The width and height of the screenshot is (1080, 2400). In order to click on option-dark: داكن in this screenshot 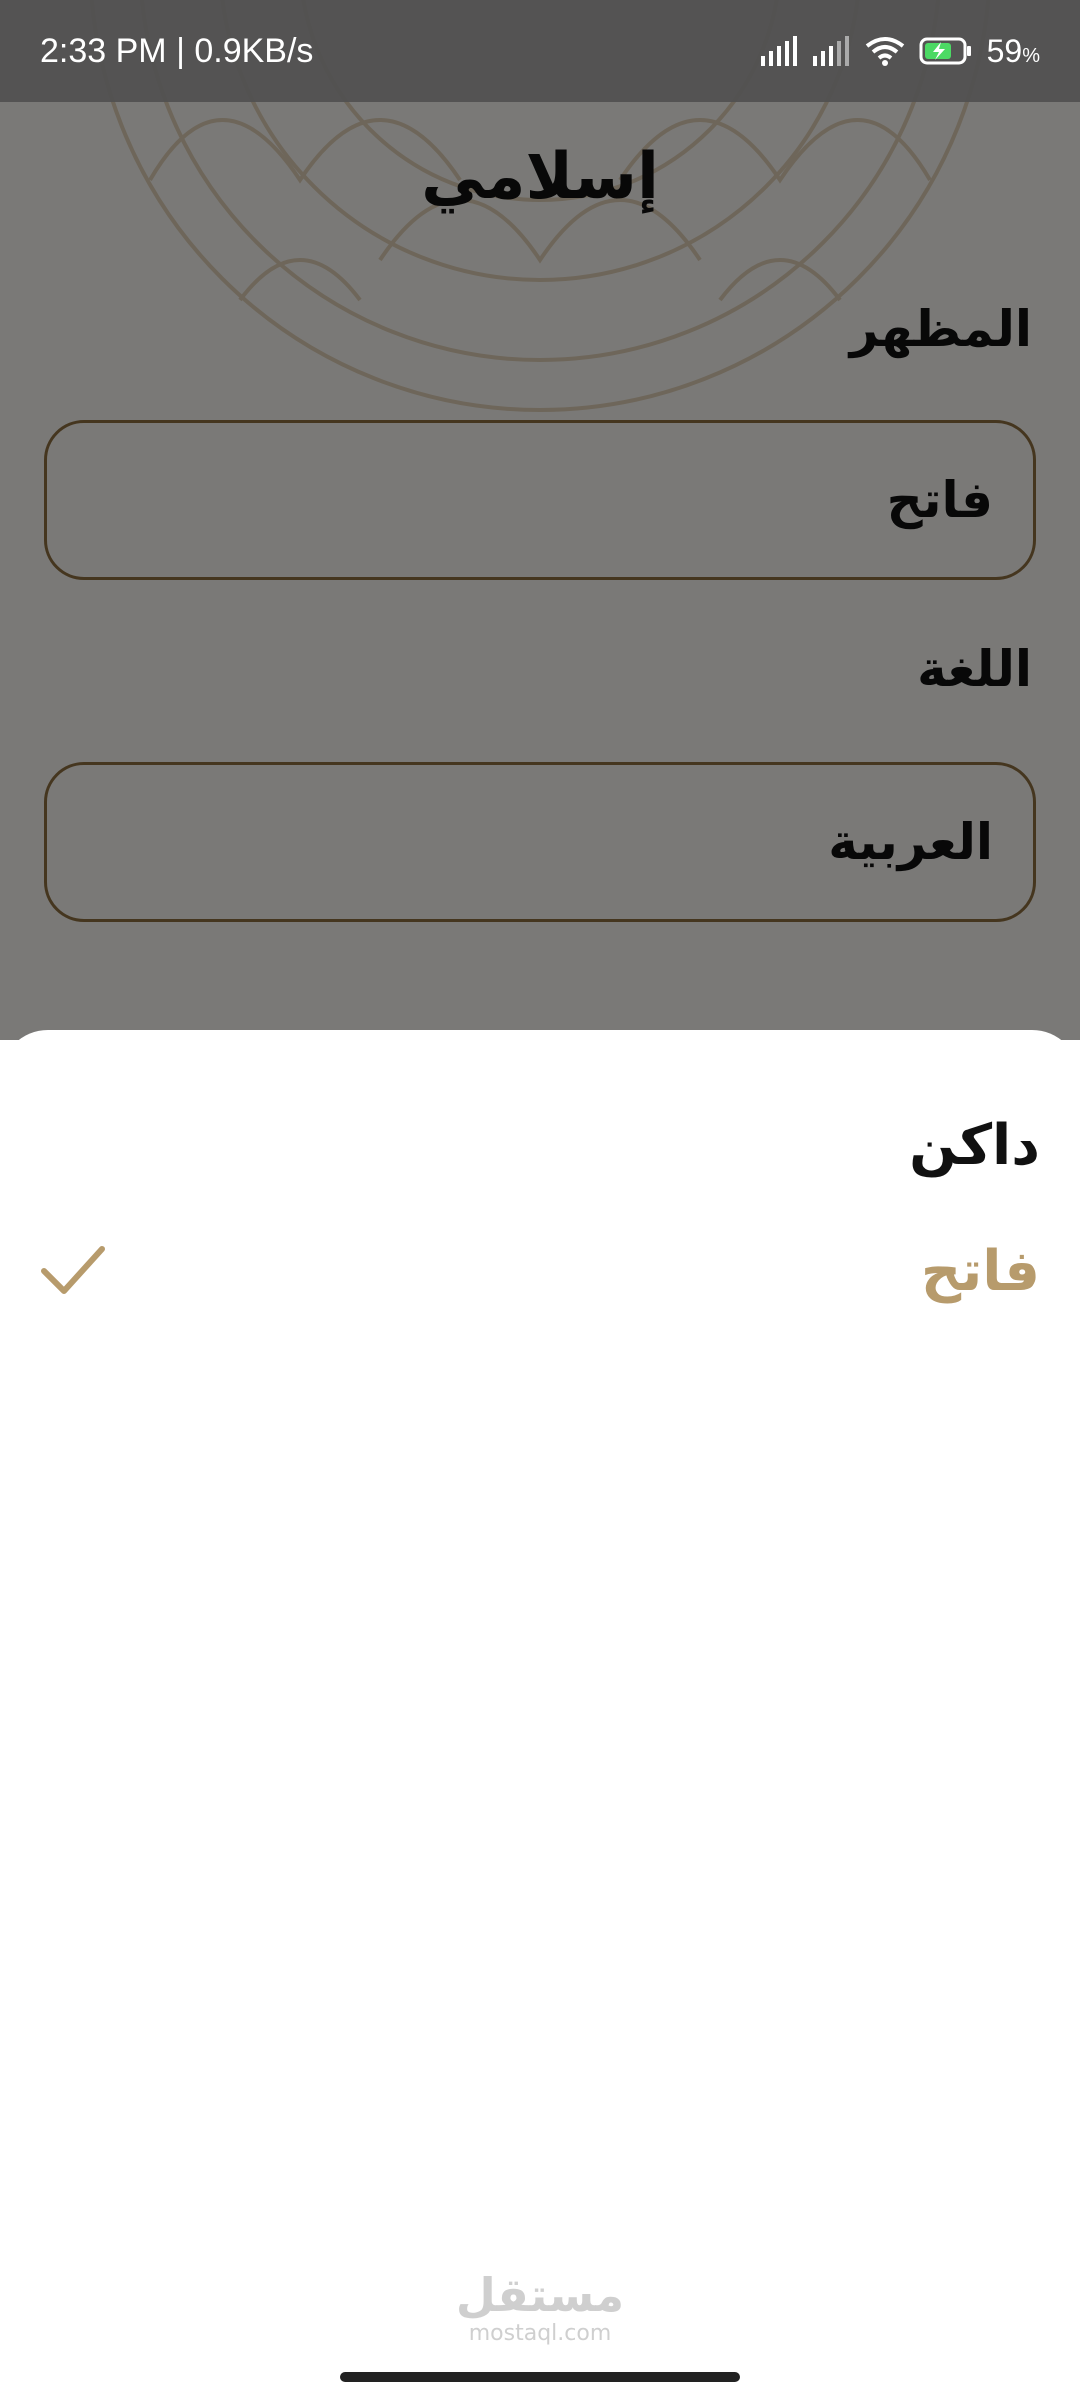, I will do `click(540, 1145)`.